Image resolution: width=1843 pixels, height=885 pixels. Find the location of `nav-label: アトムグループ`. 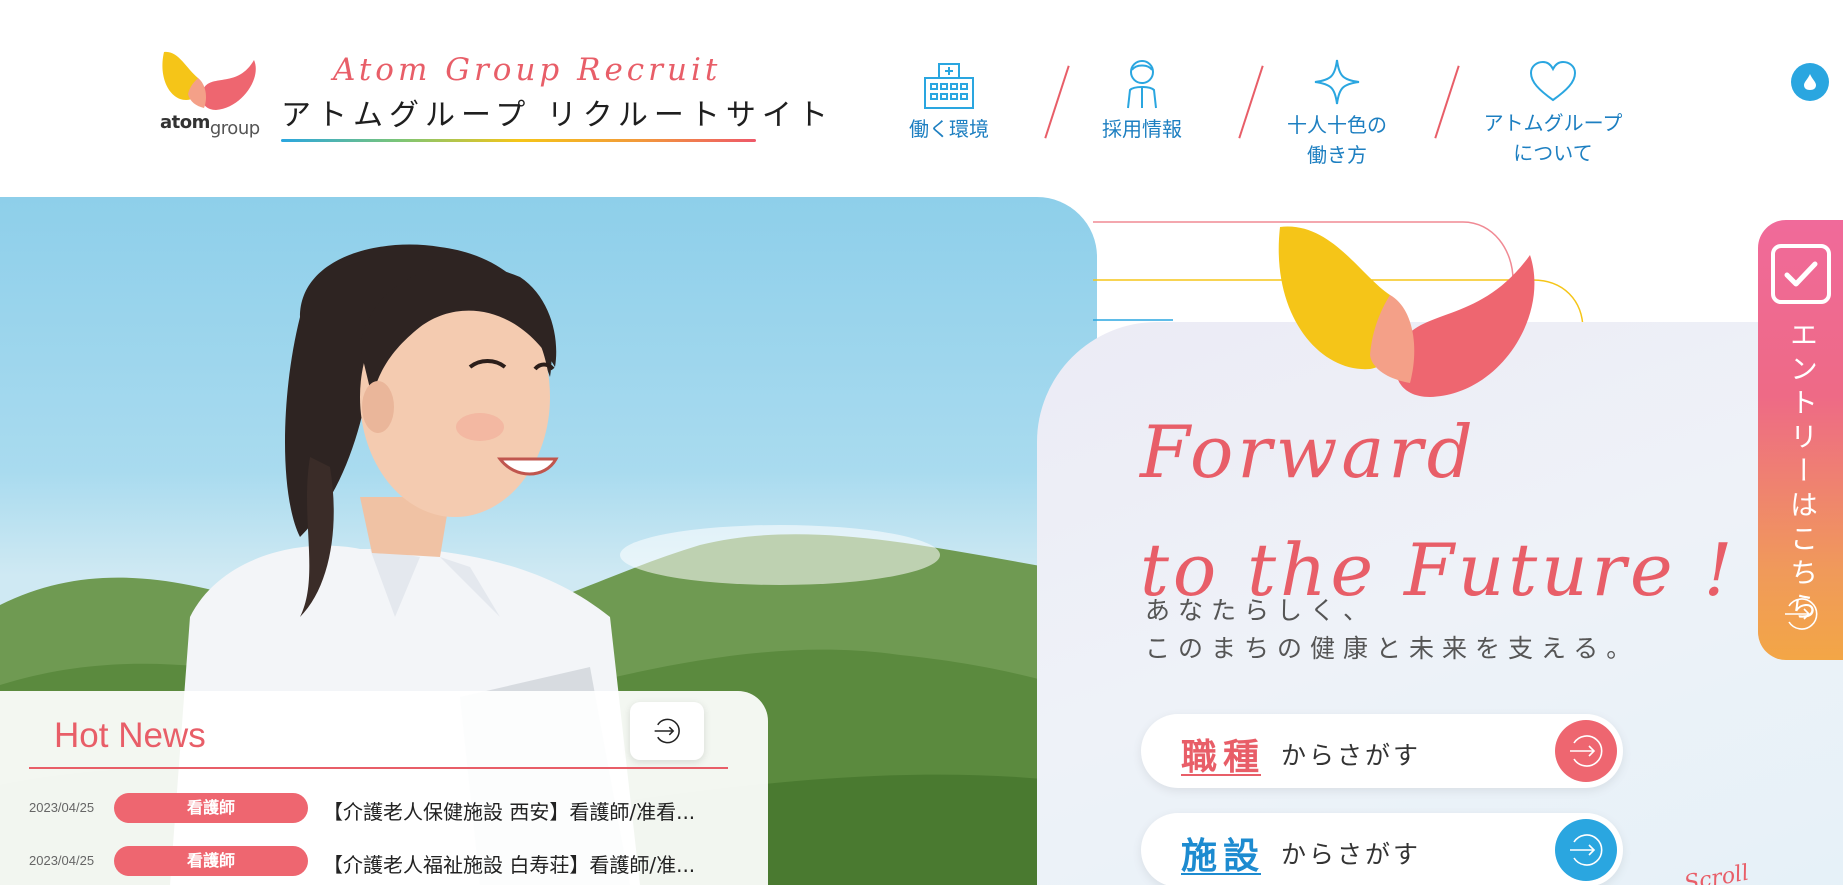

nav-label: アトムグループ is located at coordinates (1553, 123).